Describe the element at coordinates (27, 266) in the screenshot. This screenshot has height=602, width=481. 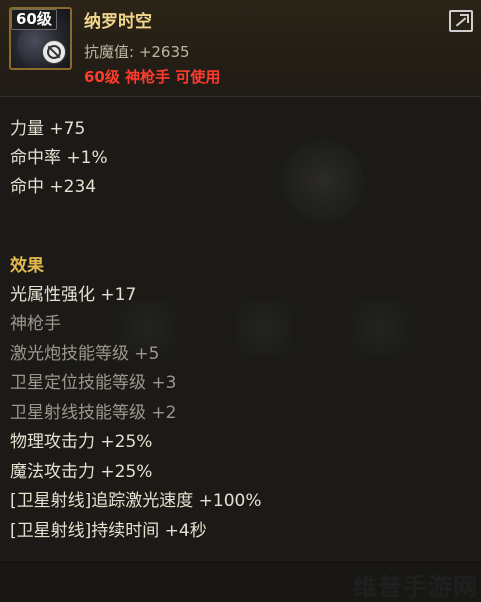
I see `effects-title: 效果` at that location.